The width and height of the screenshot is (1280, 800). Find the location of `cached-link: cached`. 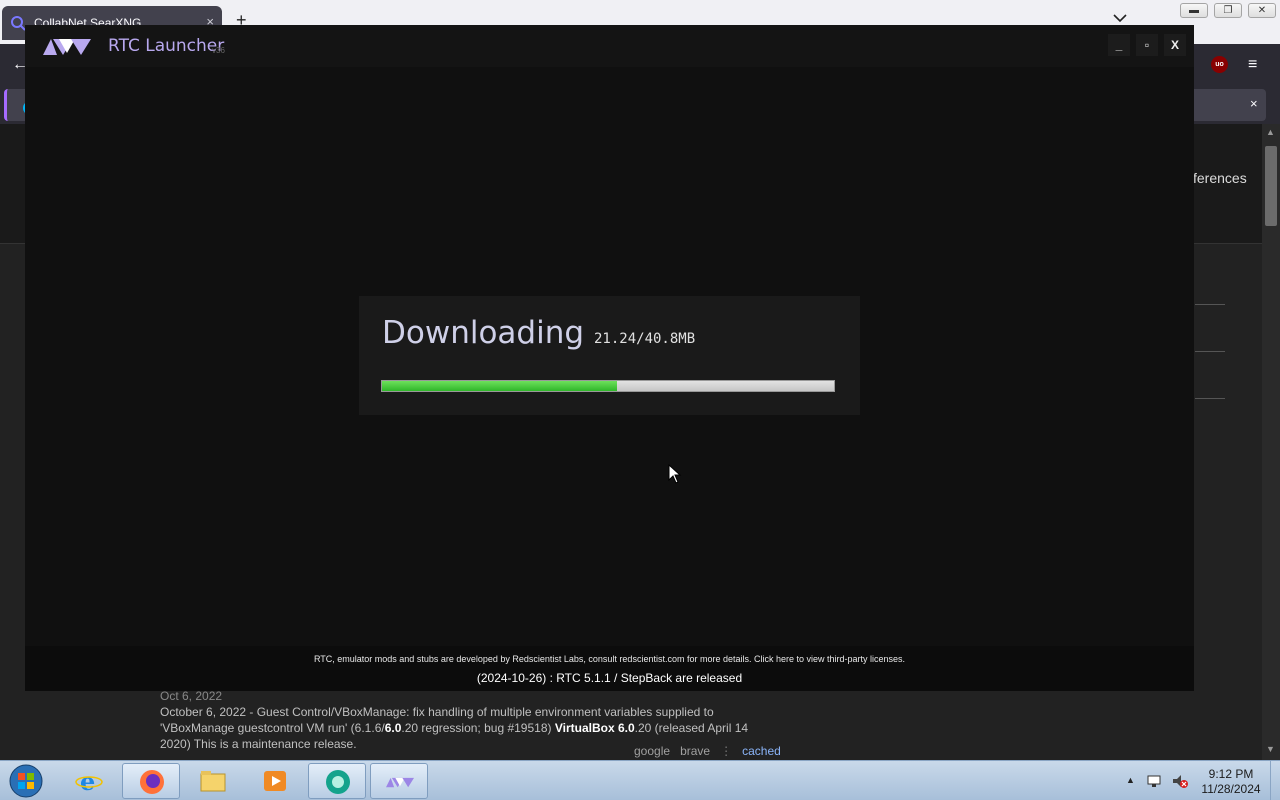

cached-link: cached is located at coordinates (761, 751).